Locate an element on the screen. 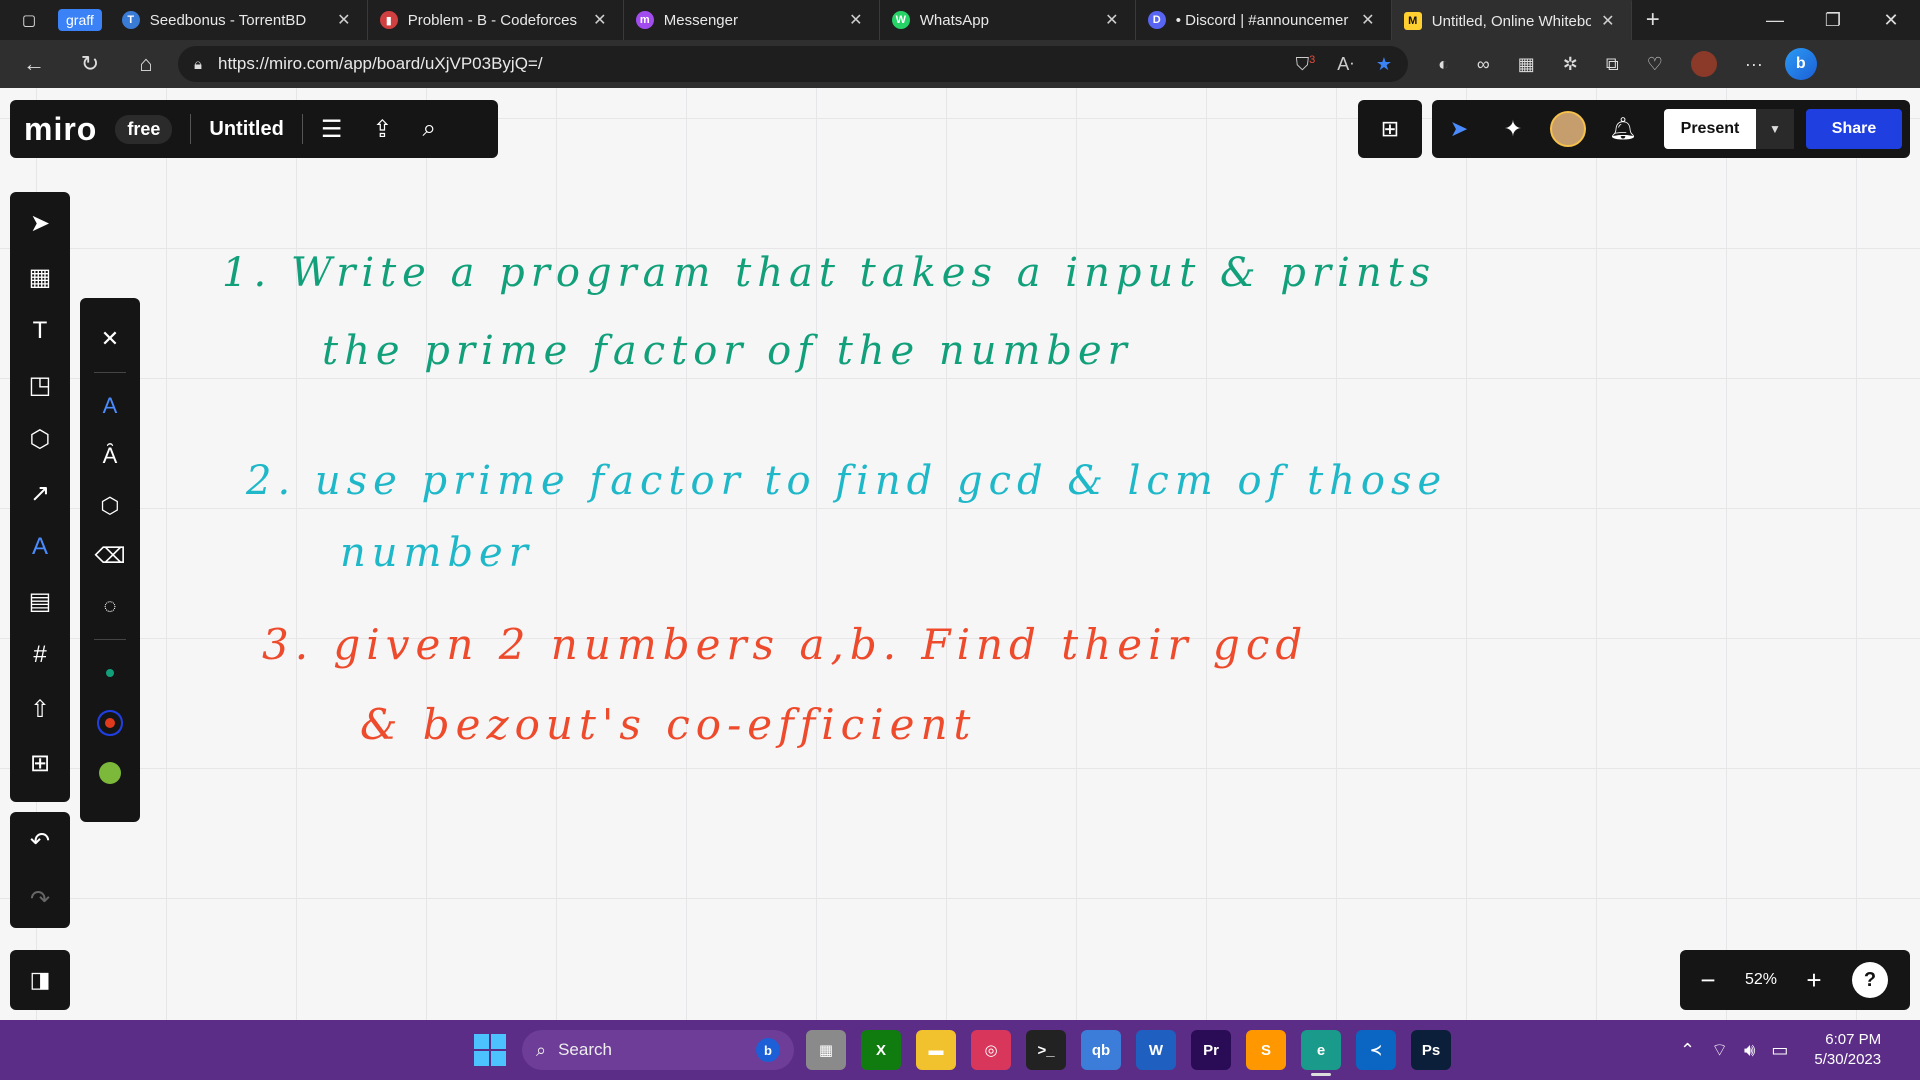  collections-icon: ⧉ is located at coordinates (1612, 64).